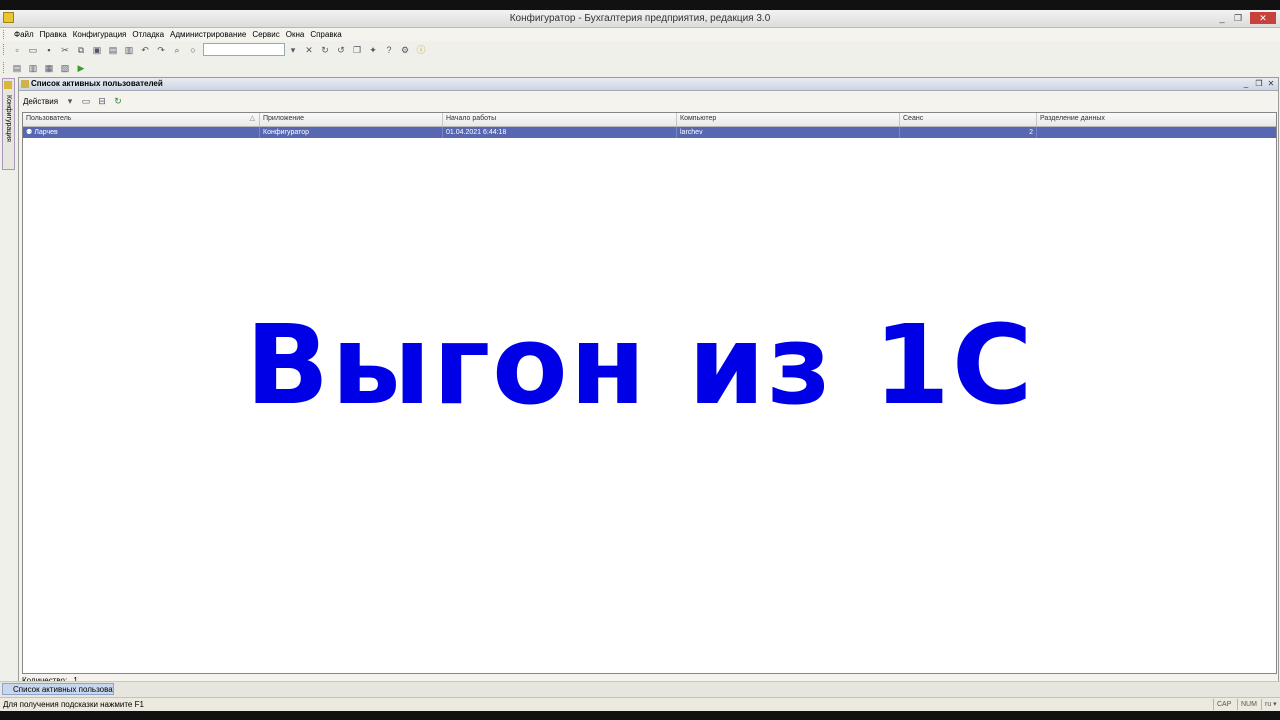 This screenshot has height=720, width=1280. What do you see at coordinates (73, 704) in the screenshot?
I see `status-hint: Для получения подсказки нажмите F1` at bounding box center [73, 704].